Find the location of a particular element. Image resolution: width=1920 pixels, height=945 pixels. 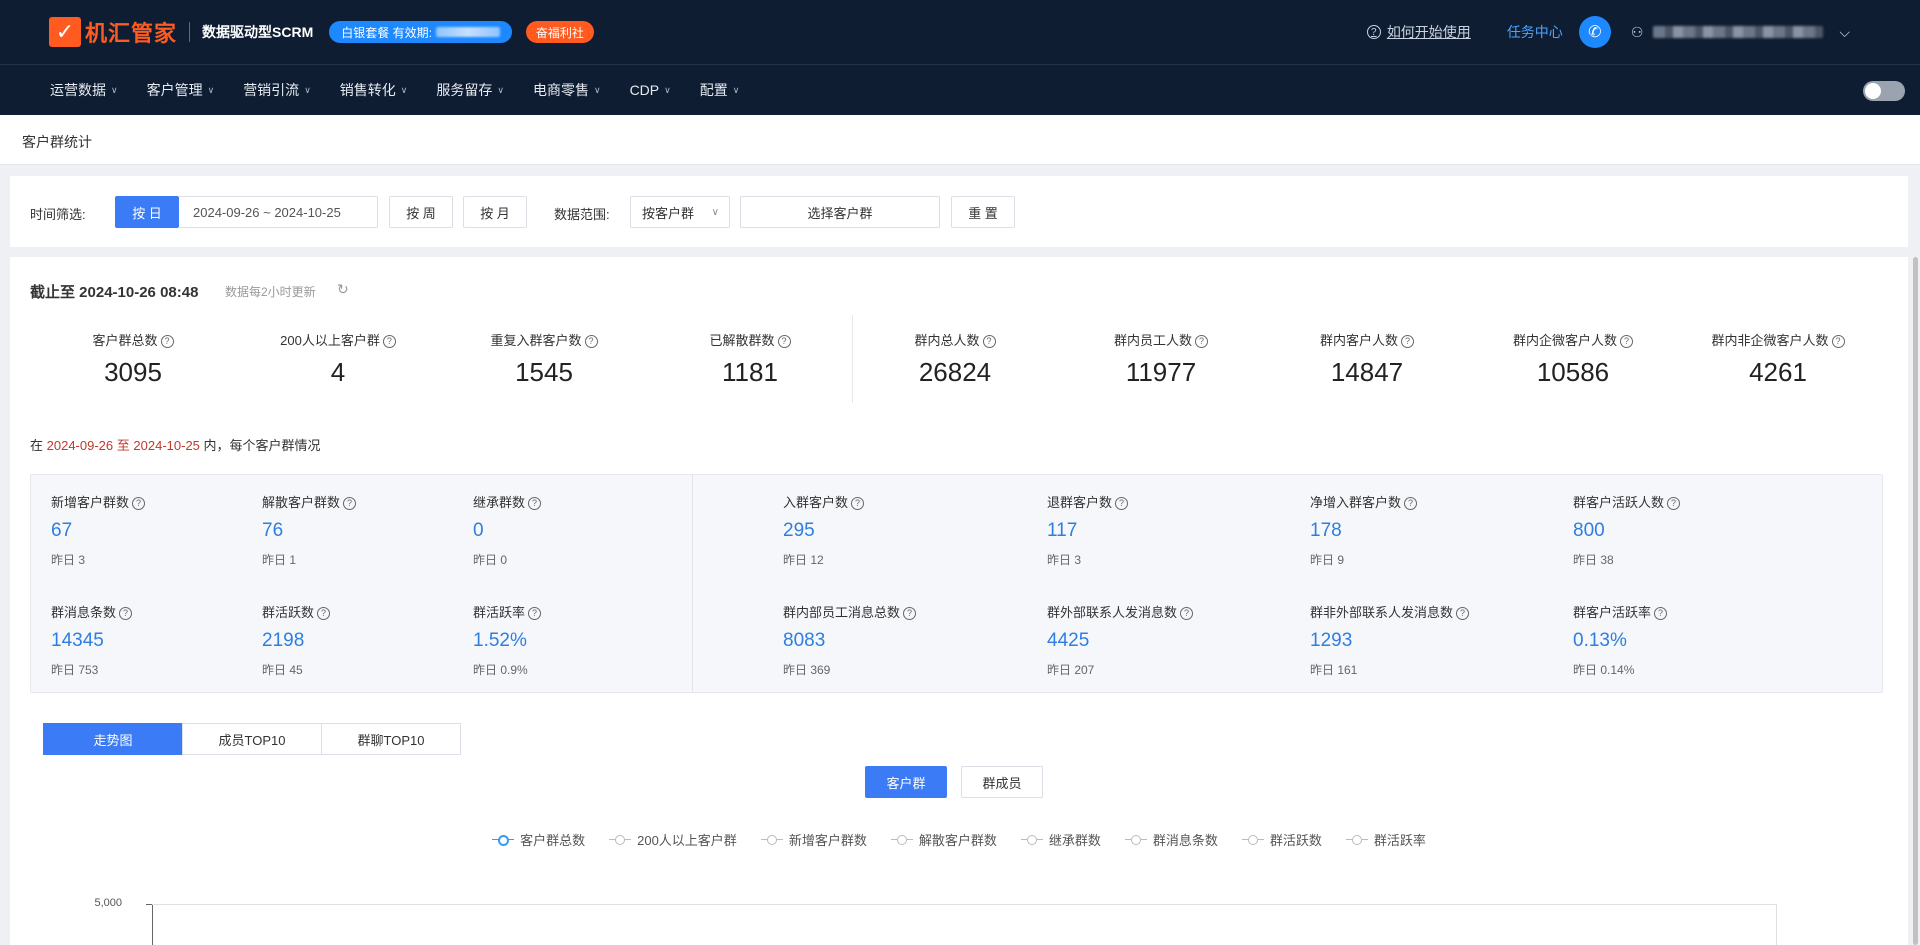

legend-item: 群消息条数 is located at coordinates (1171, 839).